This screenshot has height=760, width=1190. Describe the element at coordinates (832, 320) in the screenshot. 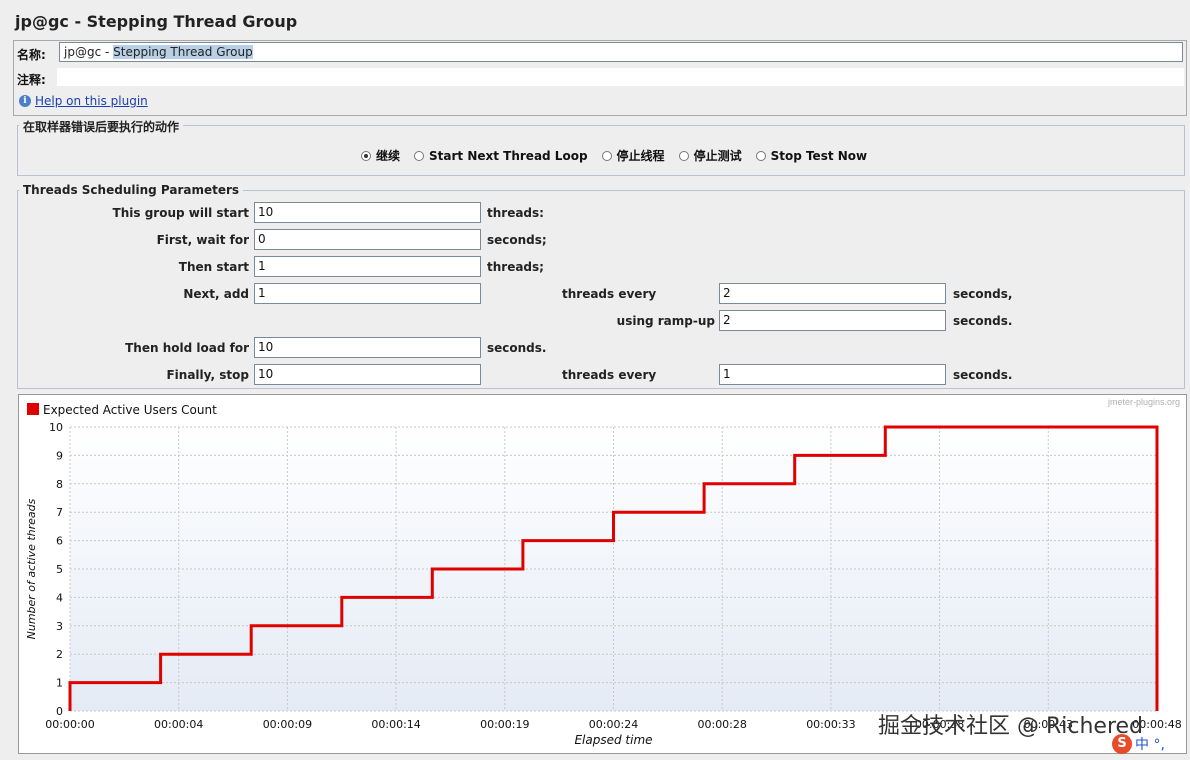

I see `param-ramp-up-input: 2` at that location.